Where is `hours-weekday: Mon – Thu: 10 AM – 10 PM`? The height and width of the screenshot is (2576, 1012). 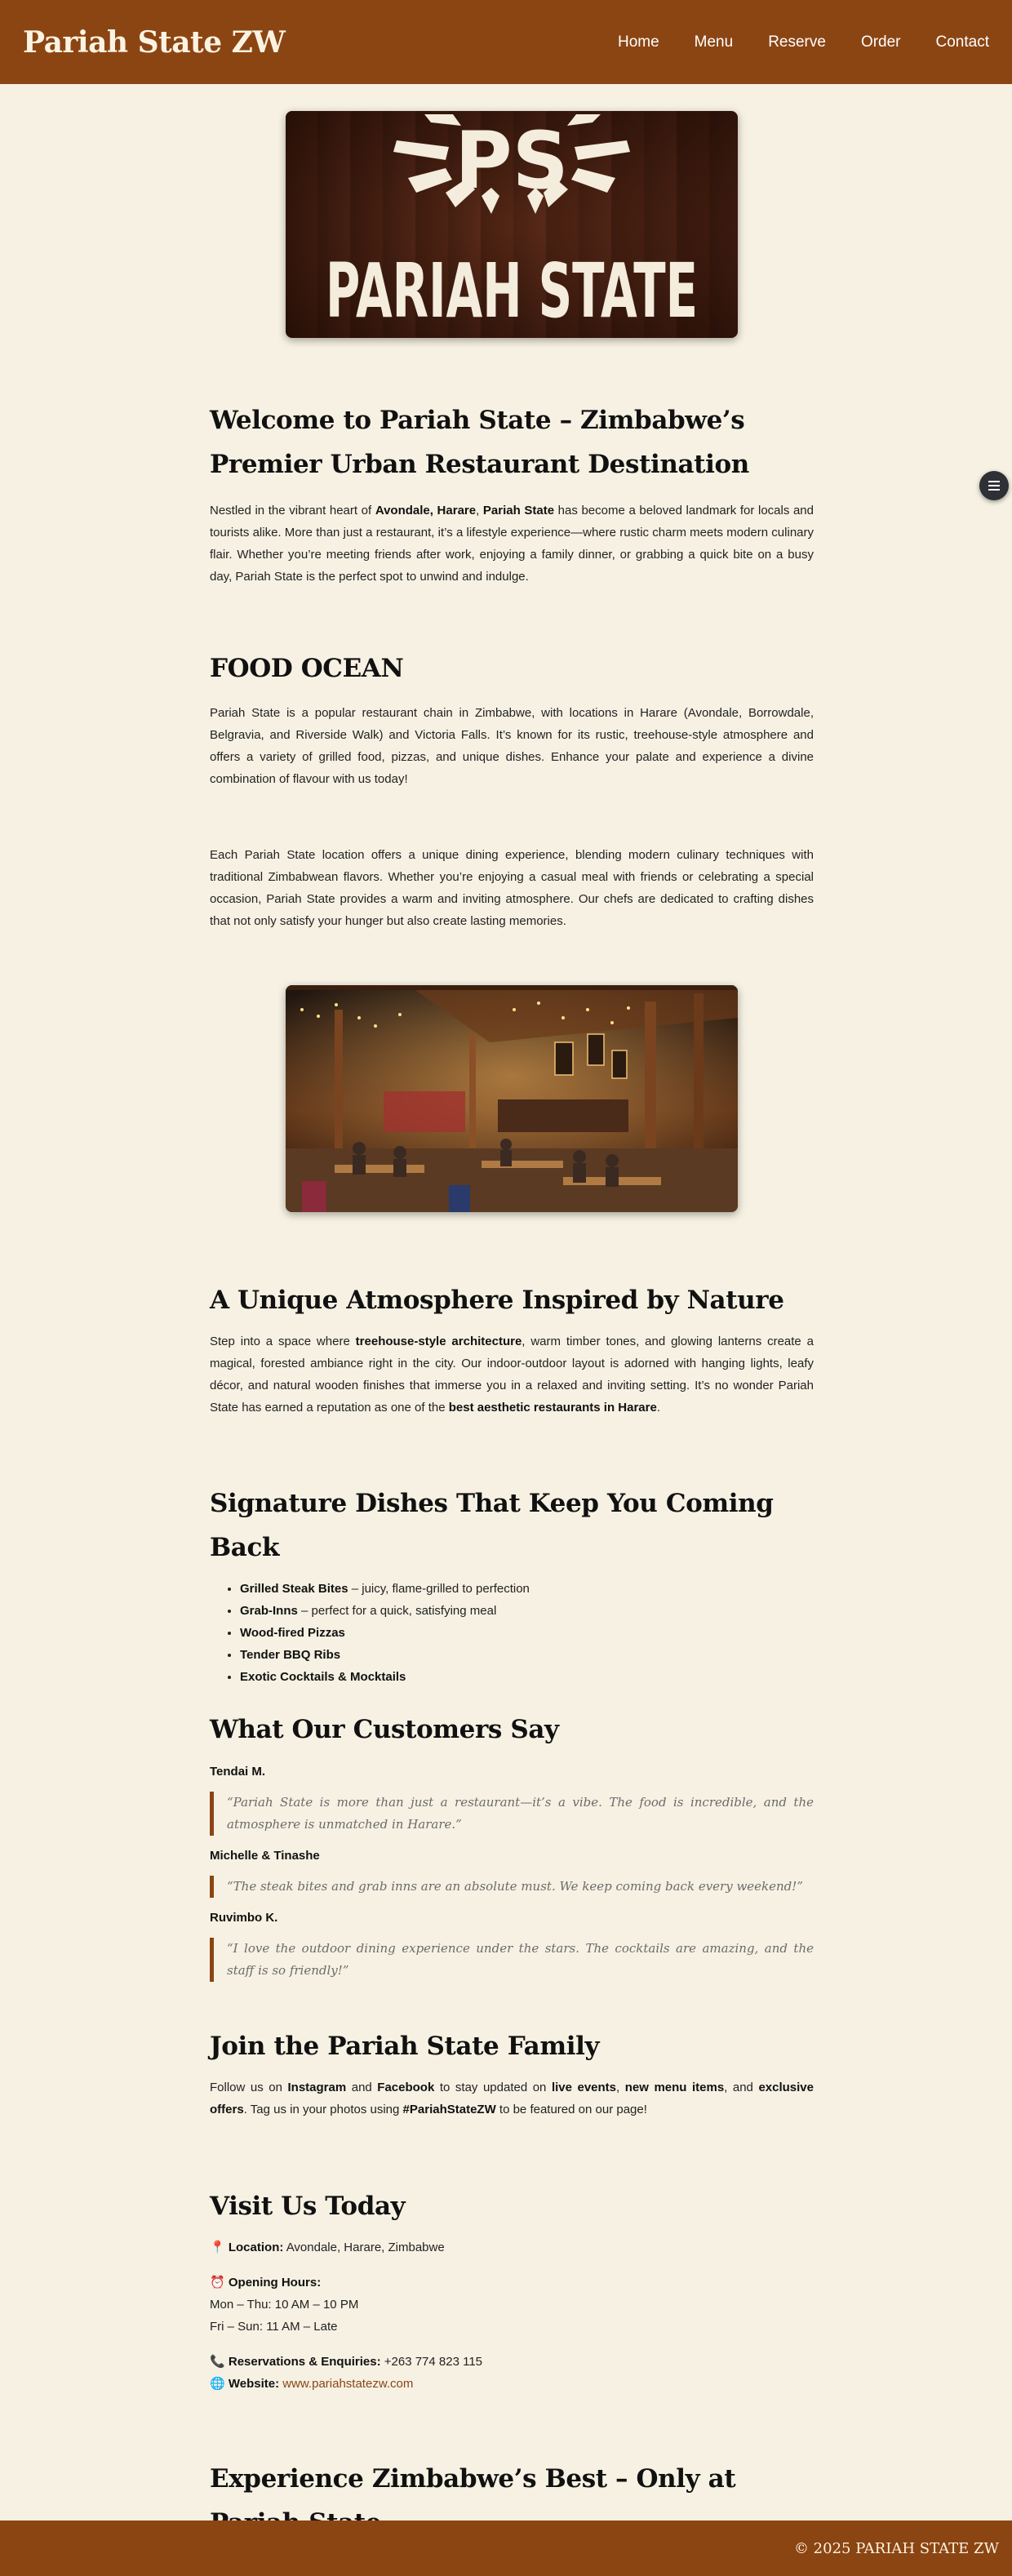 hours-weekday: Mon – Thu: 10 AM – 10 PM is located at coordinates (285, 2305).